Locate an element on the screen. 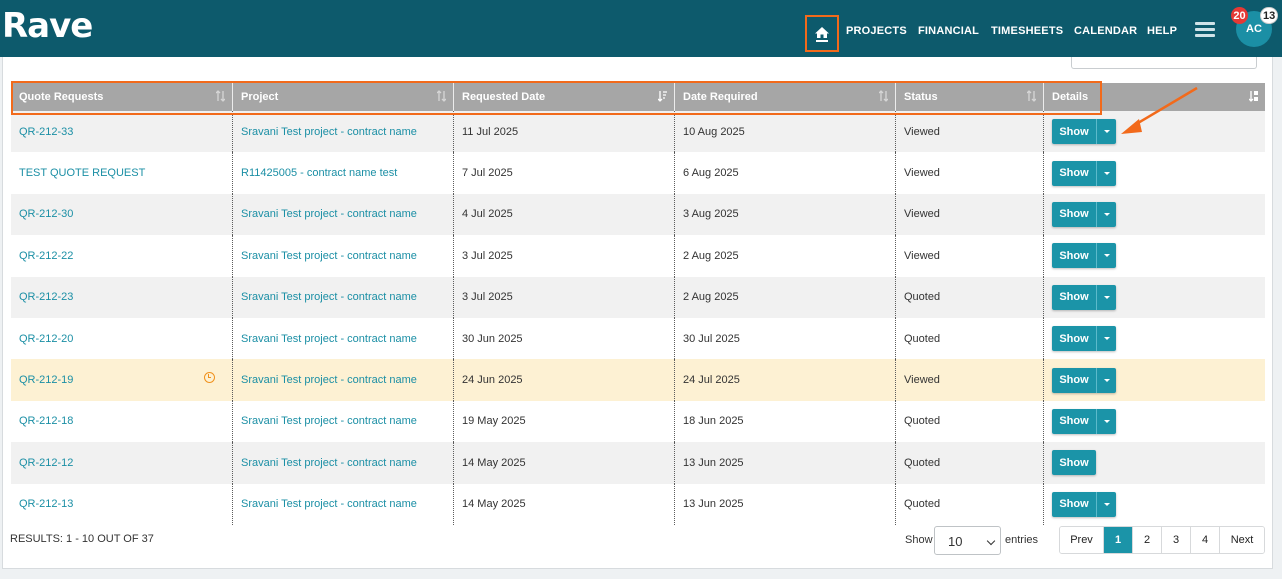 This screenshot has height=579, width=1282. requested-date-cell: 19 May 2025 is located at coordinates (564, 421).